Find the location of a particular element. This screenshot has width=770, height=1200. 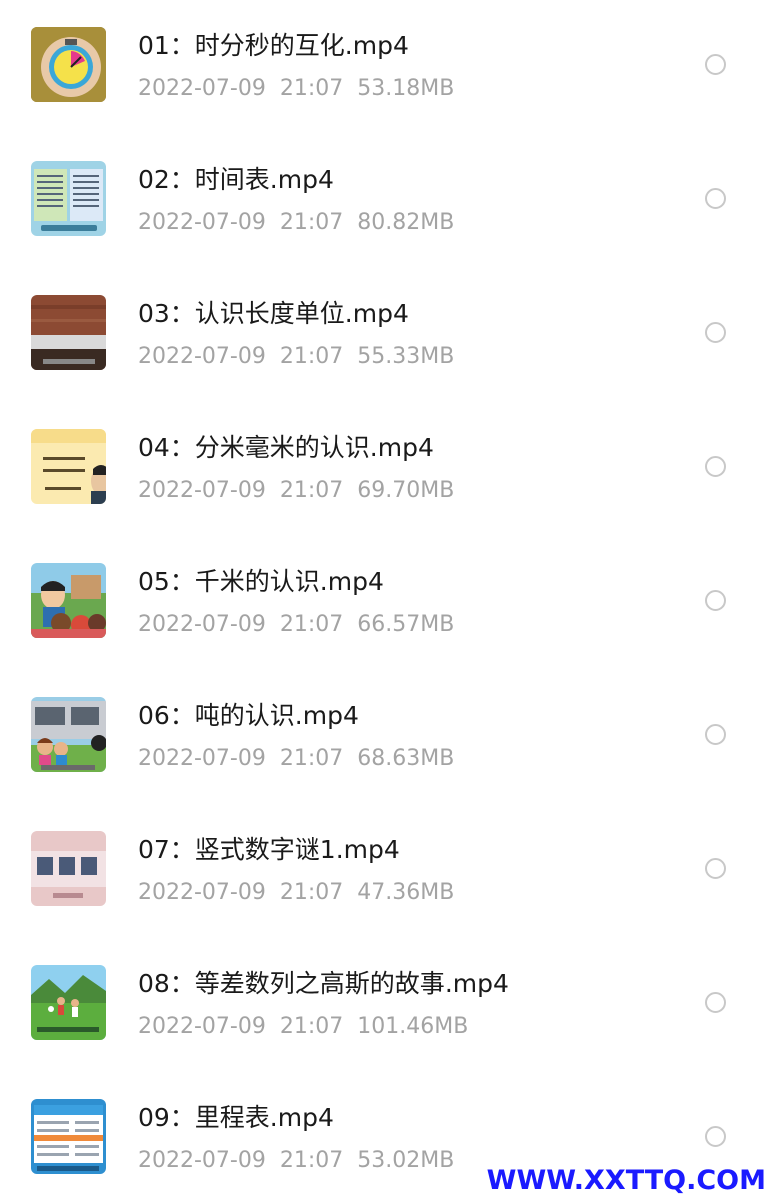

file-meta: 2022-07-09 21:07 66.57MB is located at coordinates (296, 625).